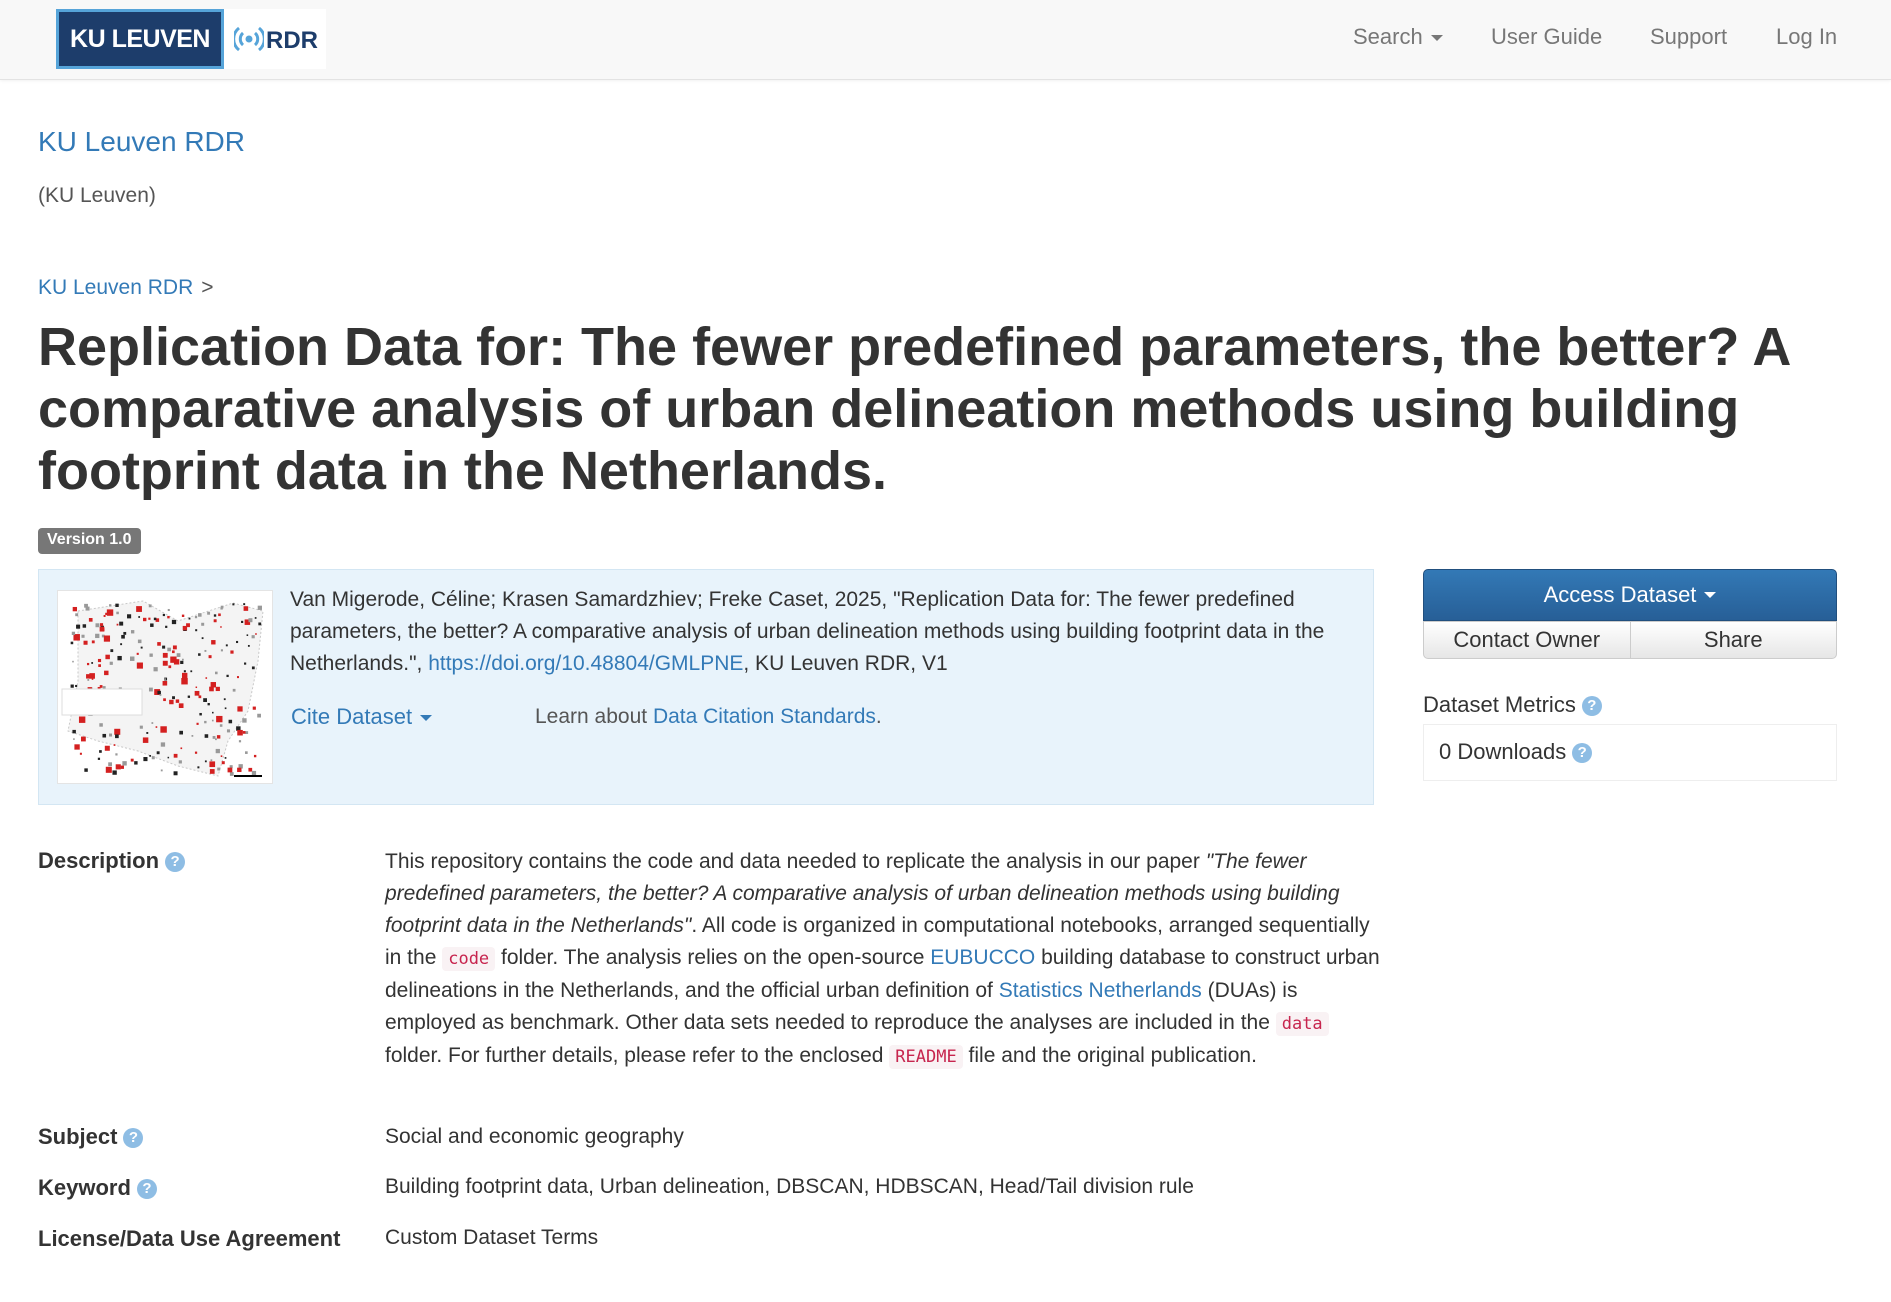 Image resolution: width=1891 pixels, height=1302 pixels. I want to click on dataverse-affiliation: (KU Leuven), so click(97, 195).